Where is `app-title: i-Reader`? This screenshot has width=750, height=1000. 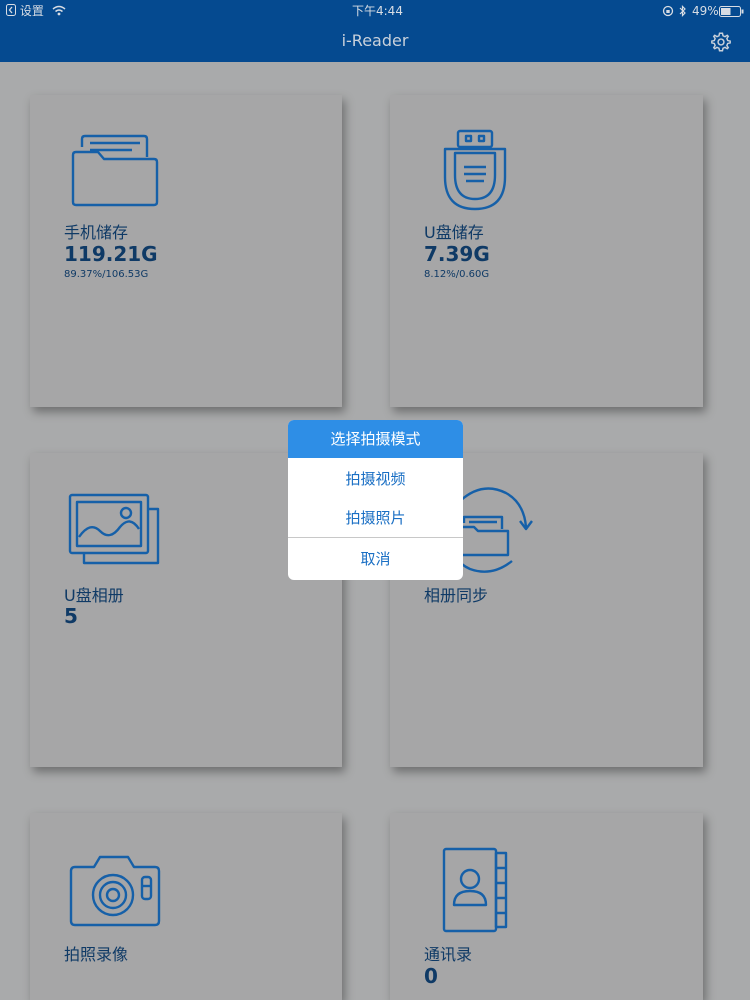 app-title: i-Reader is located at coordinates (375, 40).